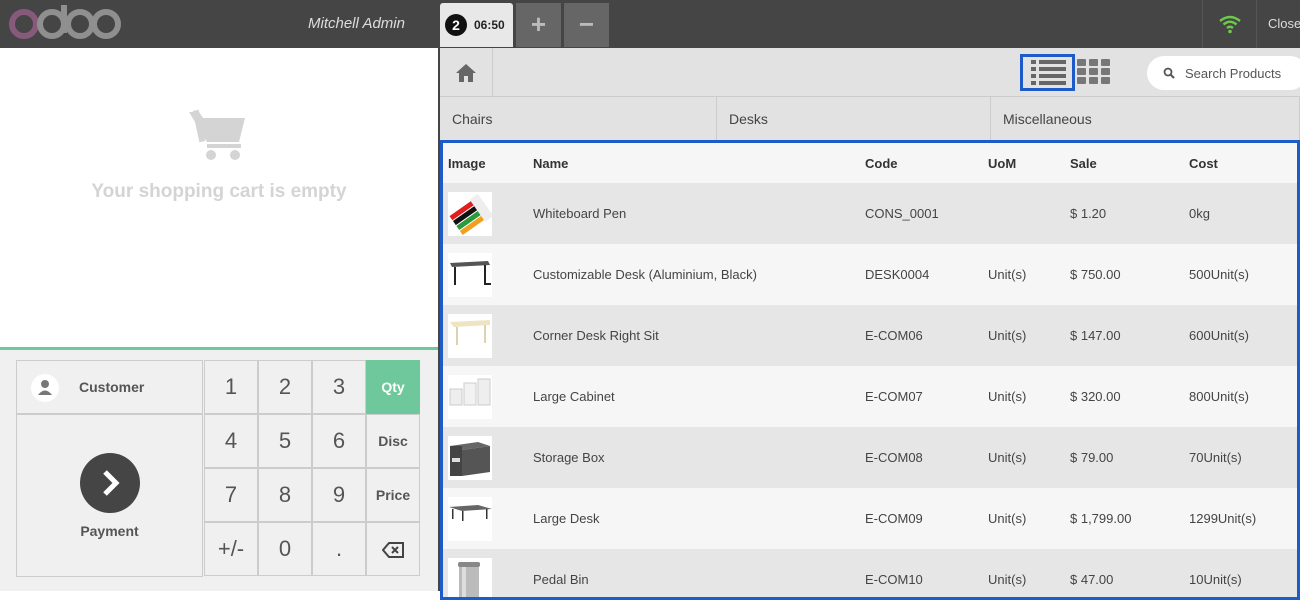  I want to click on product-sale: $ 750.00, so click(1129, 274).